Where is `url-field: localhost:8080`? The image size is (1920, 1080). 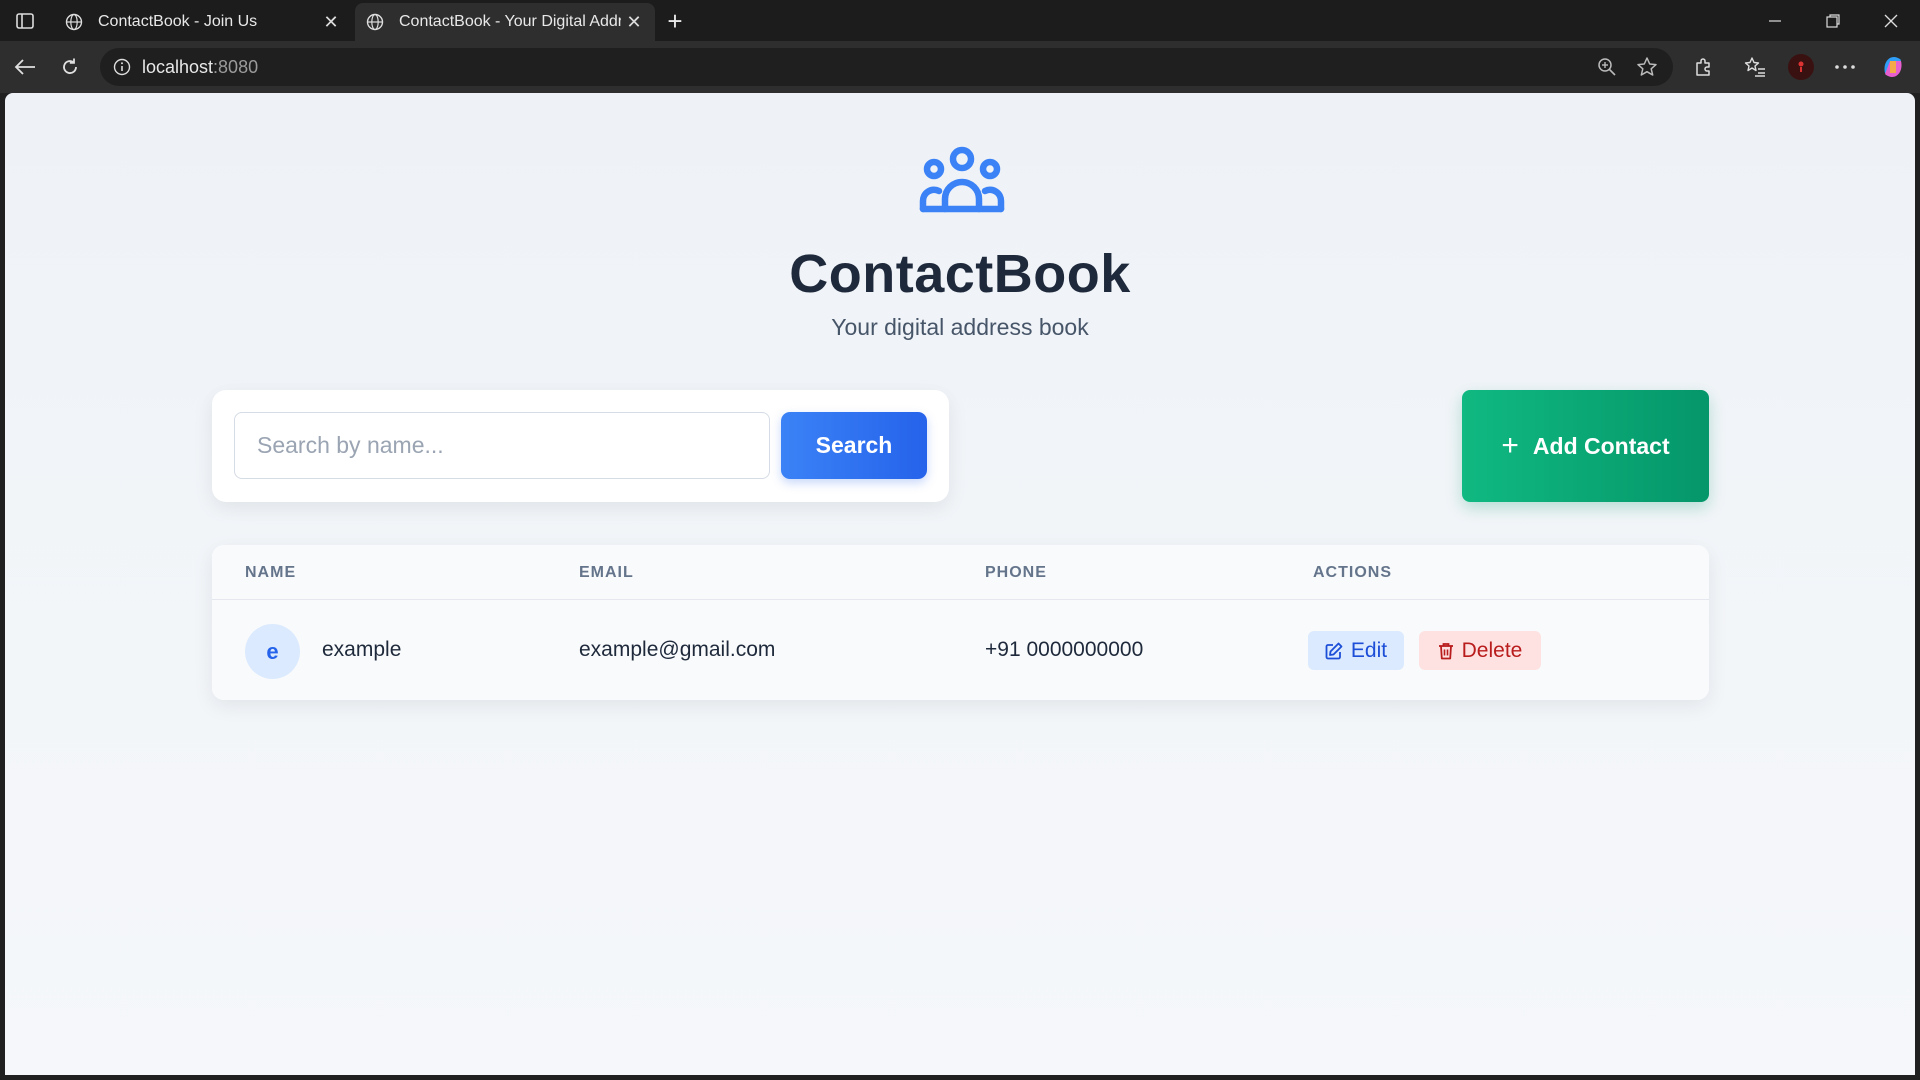
url-field: localhost:8080 is located at coordinates (886, 67).